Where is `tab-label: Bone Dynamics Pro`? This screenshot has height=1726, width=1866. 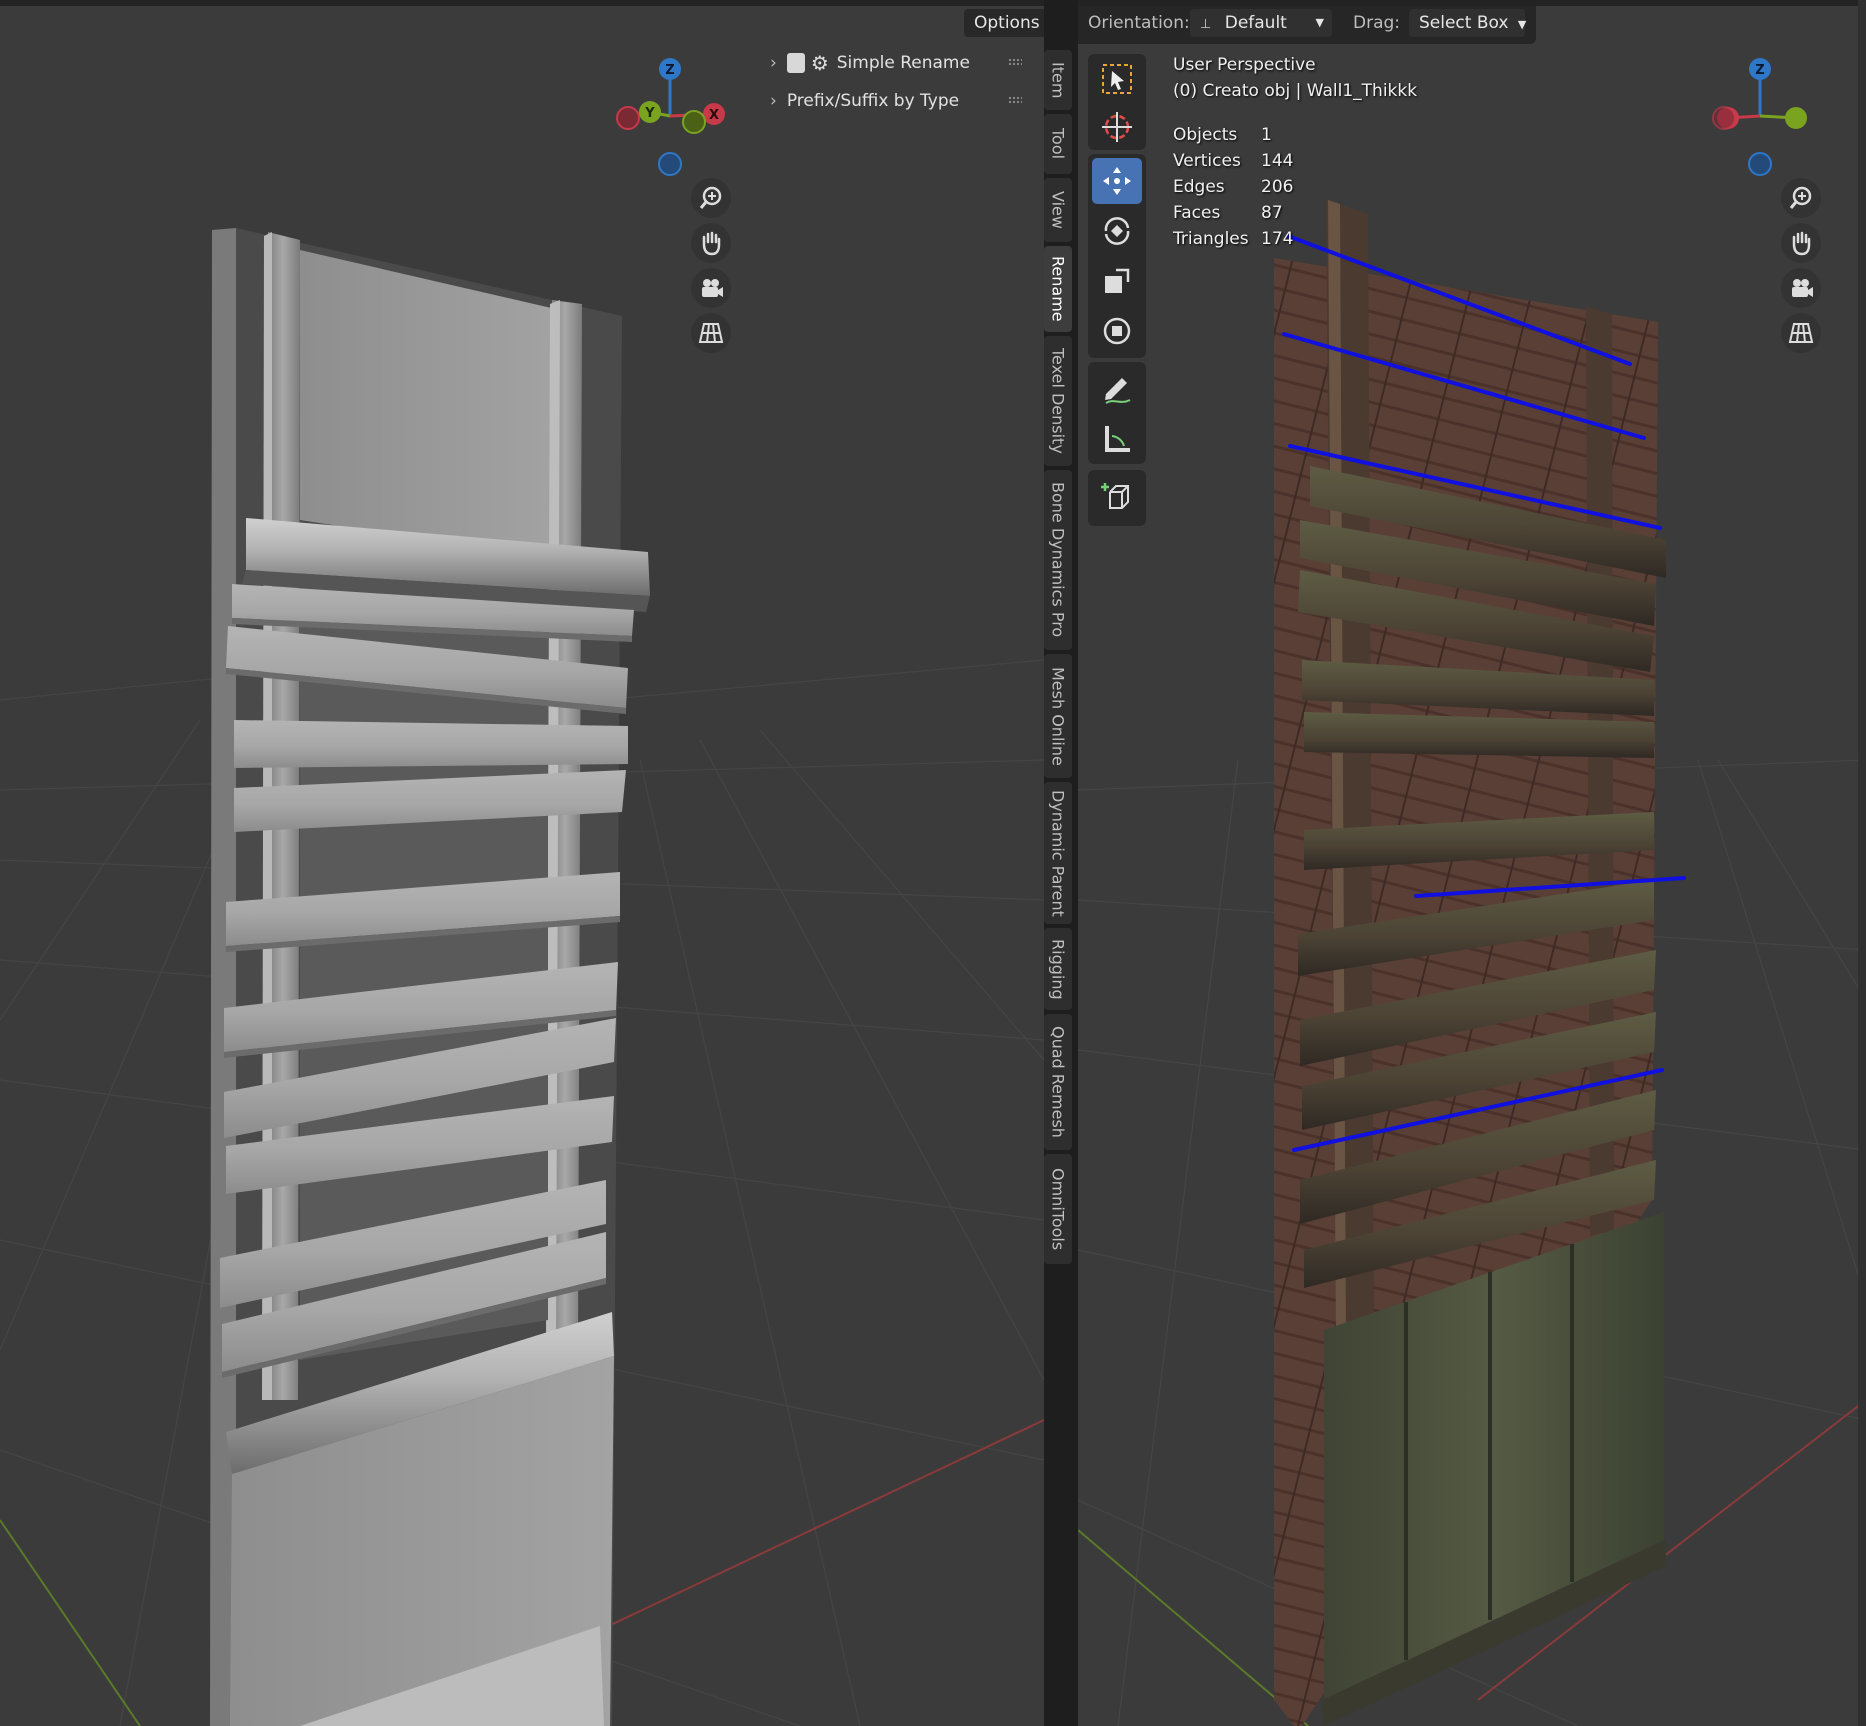 tab-label: Bone Dynamics Pro is located at coordinates (1058, 560).